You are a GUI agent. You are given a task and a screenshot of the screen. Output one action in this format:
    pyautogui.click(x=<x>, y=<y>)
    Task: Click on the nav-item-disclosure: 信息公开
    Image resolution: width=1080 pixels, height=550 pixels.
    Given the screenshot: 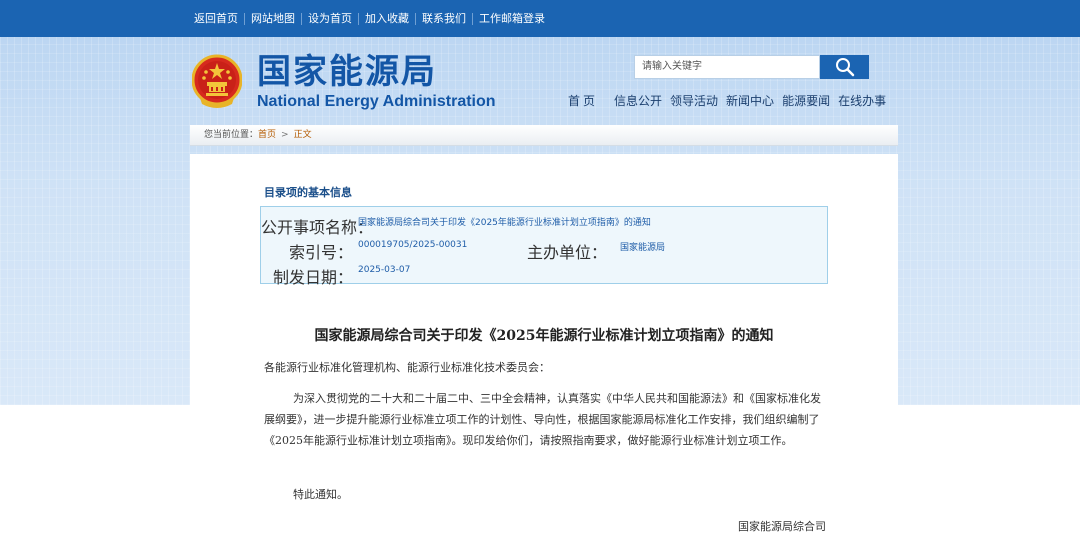 What is the action you would take?
    pyautogui.click(x=638, y=101)
    